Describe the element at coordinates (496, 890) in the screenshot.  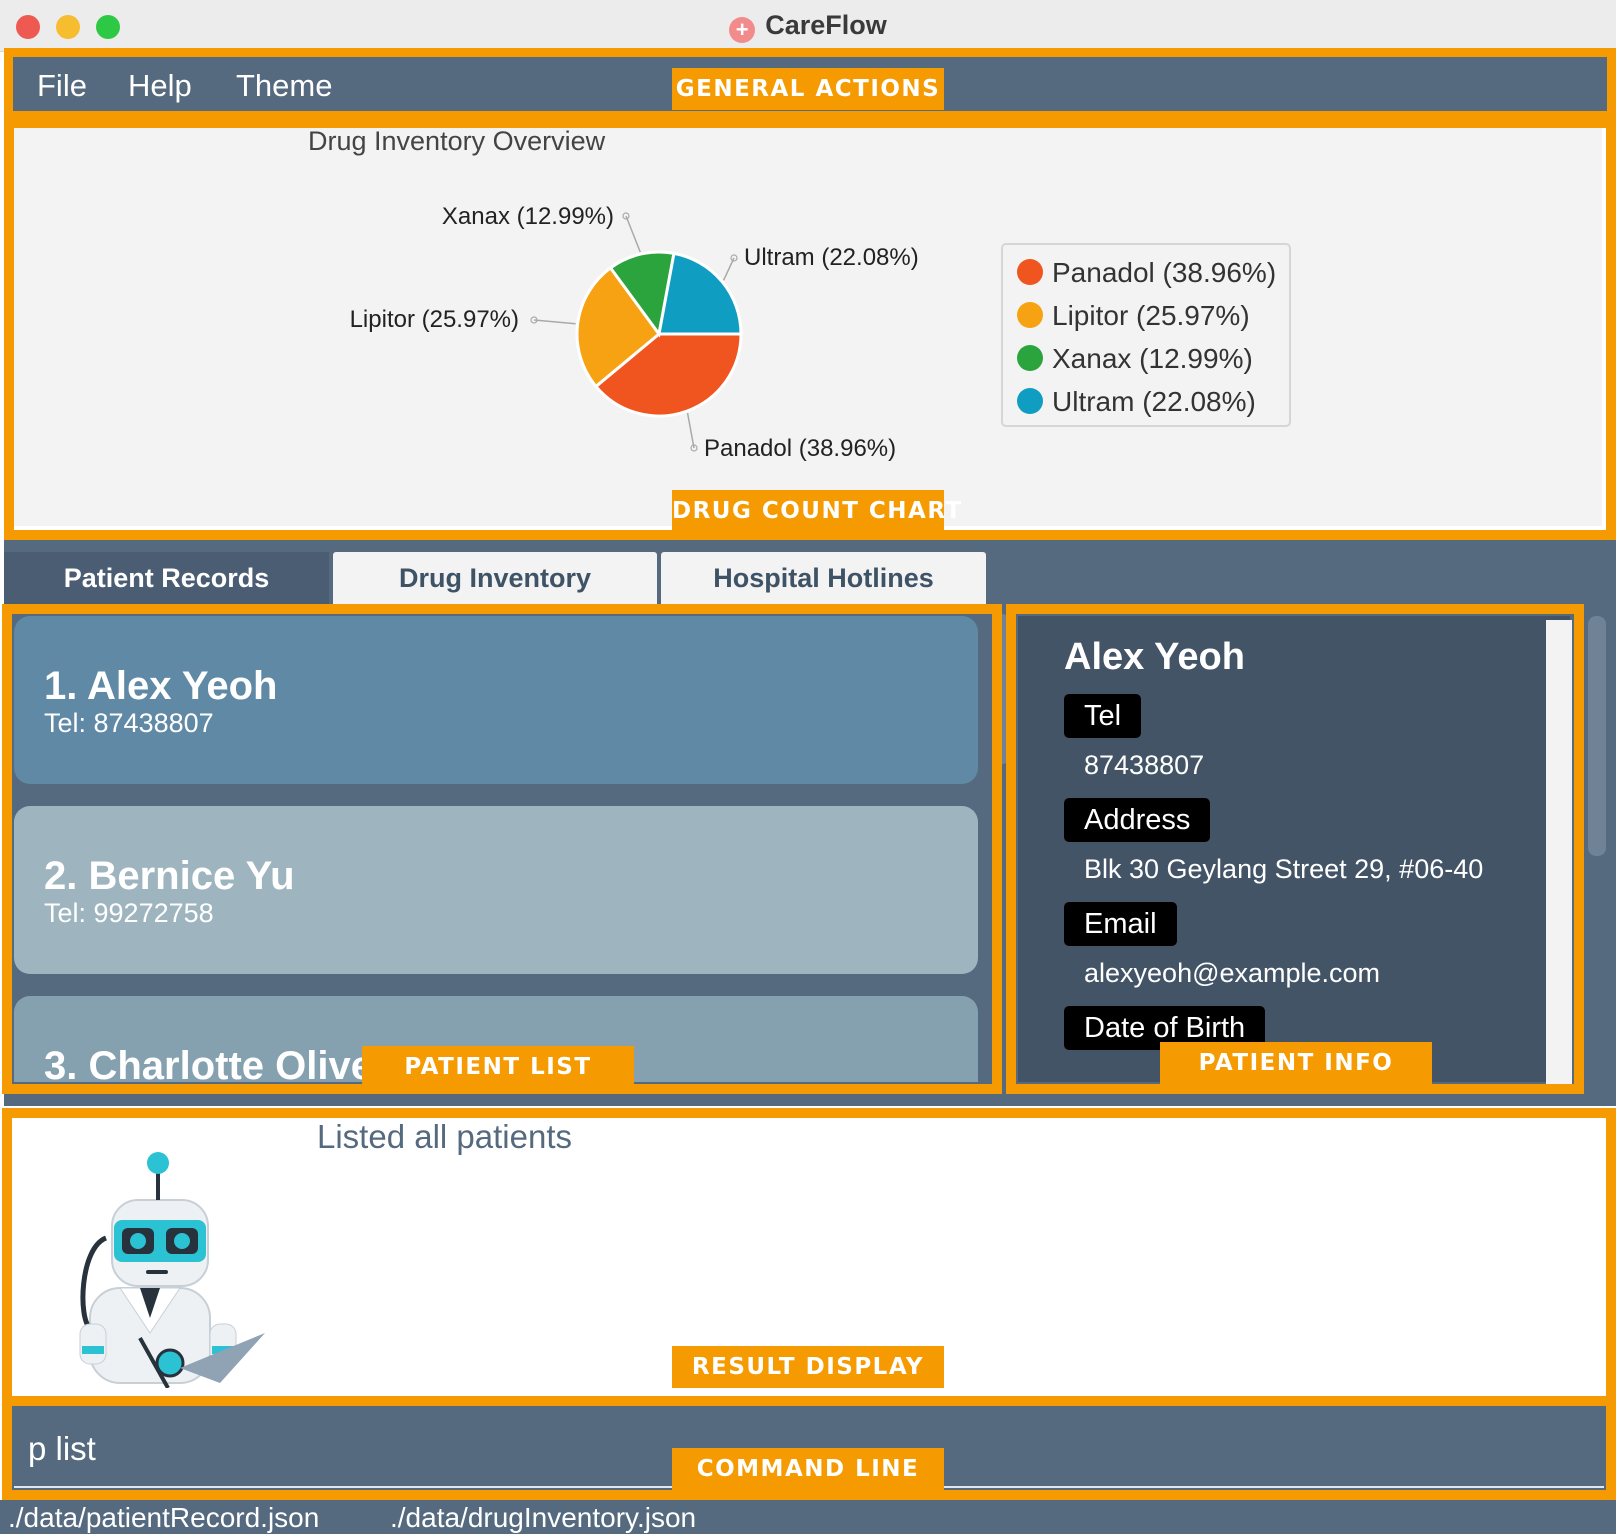
I see `patient-card: 2. Bernice Yu Tel: 99272758` at that location.